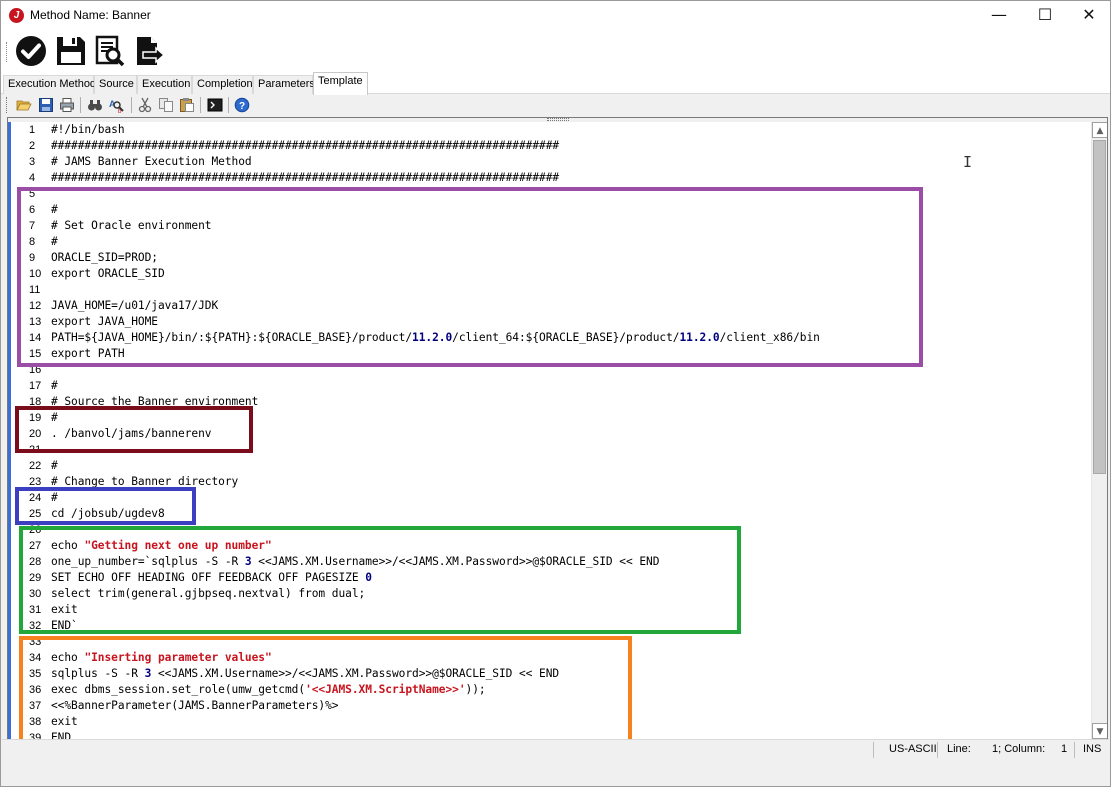 This screenshot has height=787, width=1111. I want to click on splitter-grip, so click(558, 119).